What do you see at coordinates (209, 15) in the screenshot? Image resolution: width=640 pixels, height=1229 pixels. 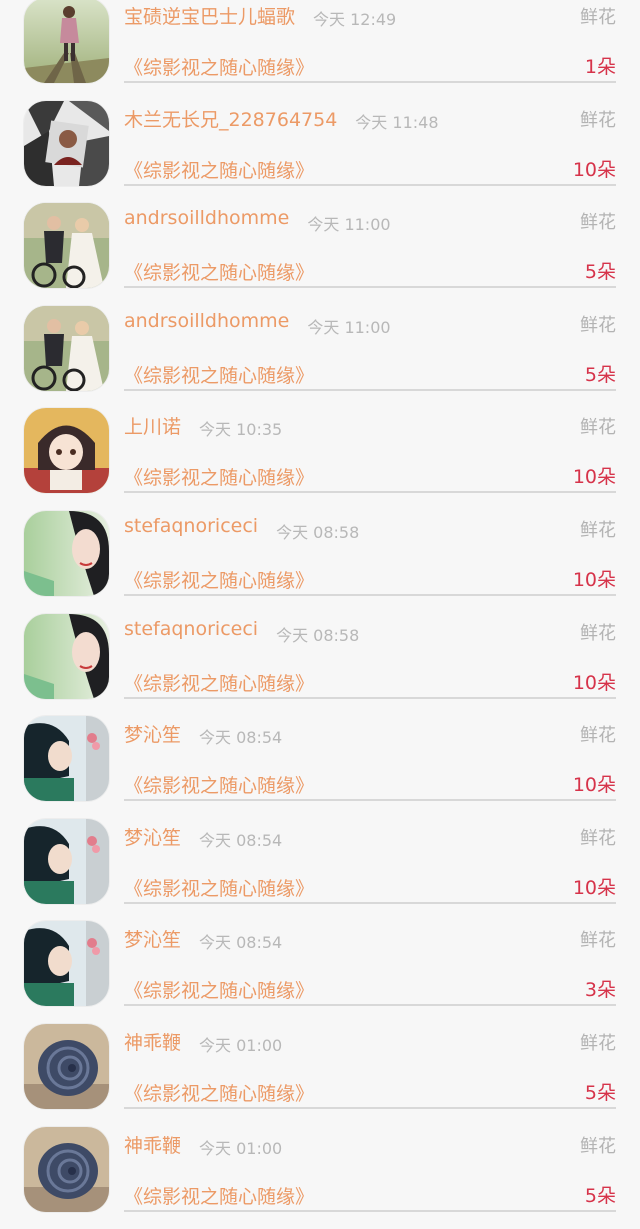 I see `username: 宝碛逆宝巴士儿蝠歌` at bounding box center [209, 15].